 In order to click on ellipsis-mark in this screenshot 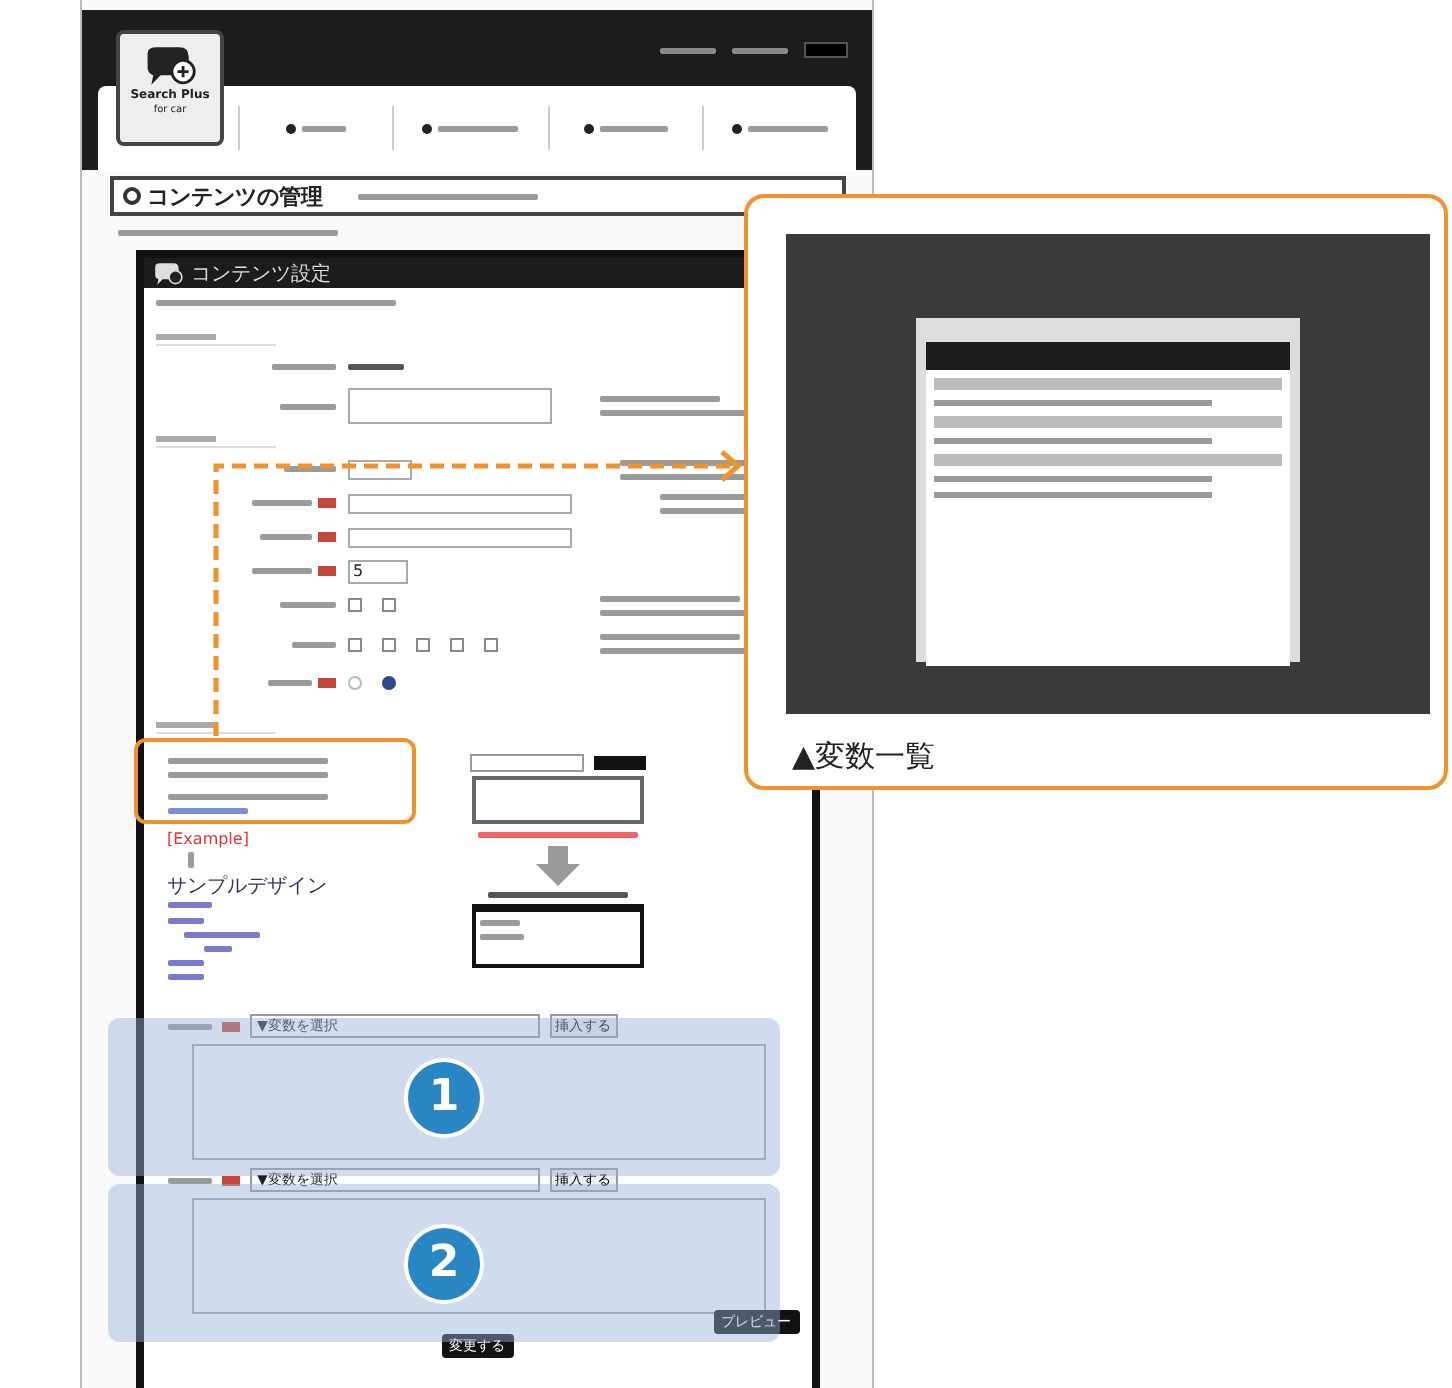, I will do `click(190, 860)`.